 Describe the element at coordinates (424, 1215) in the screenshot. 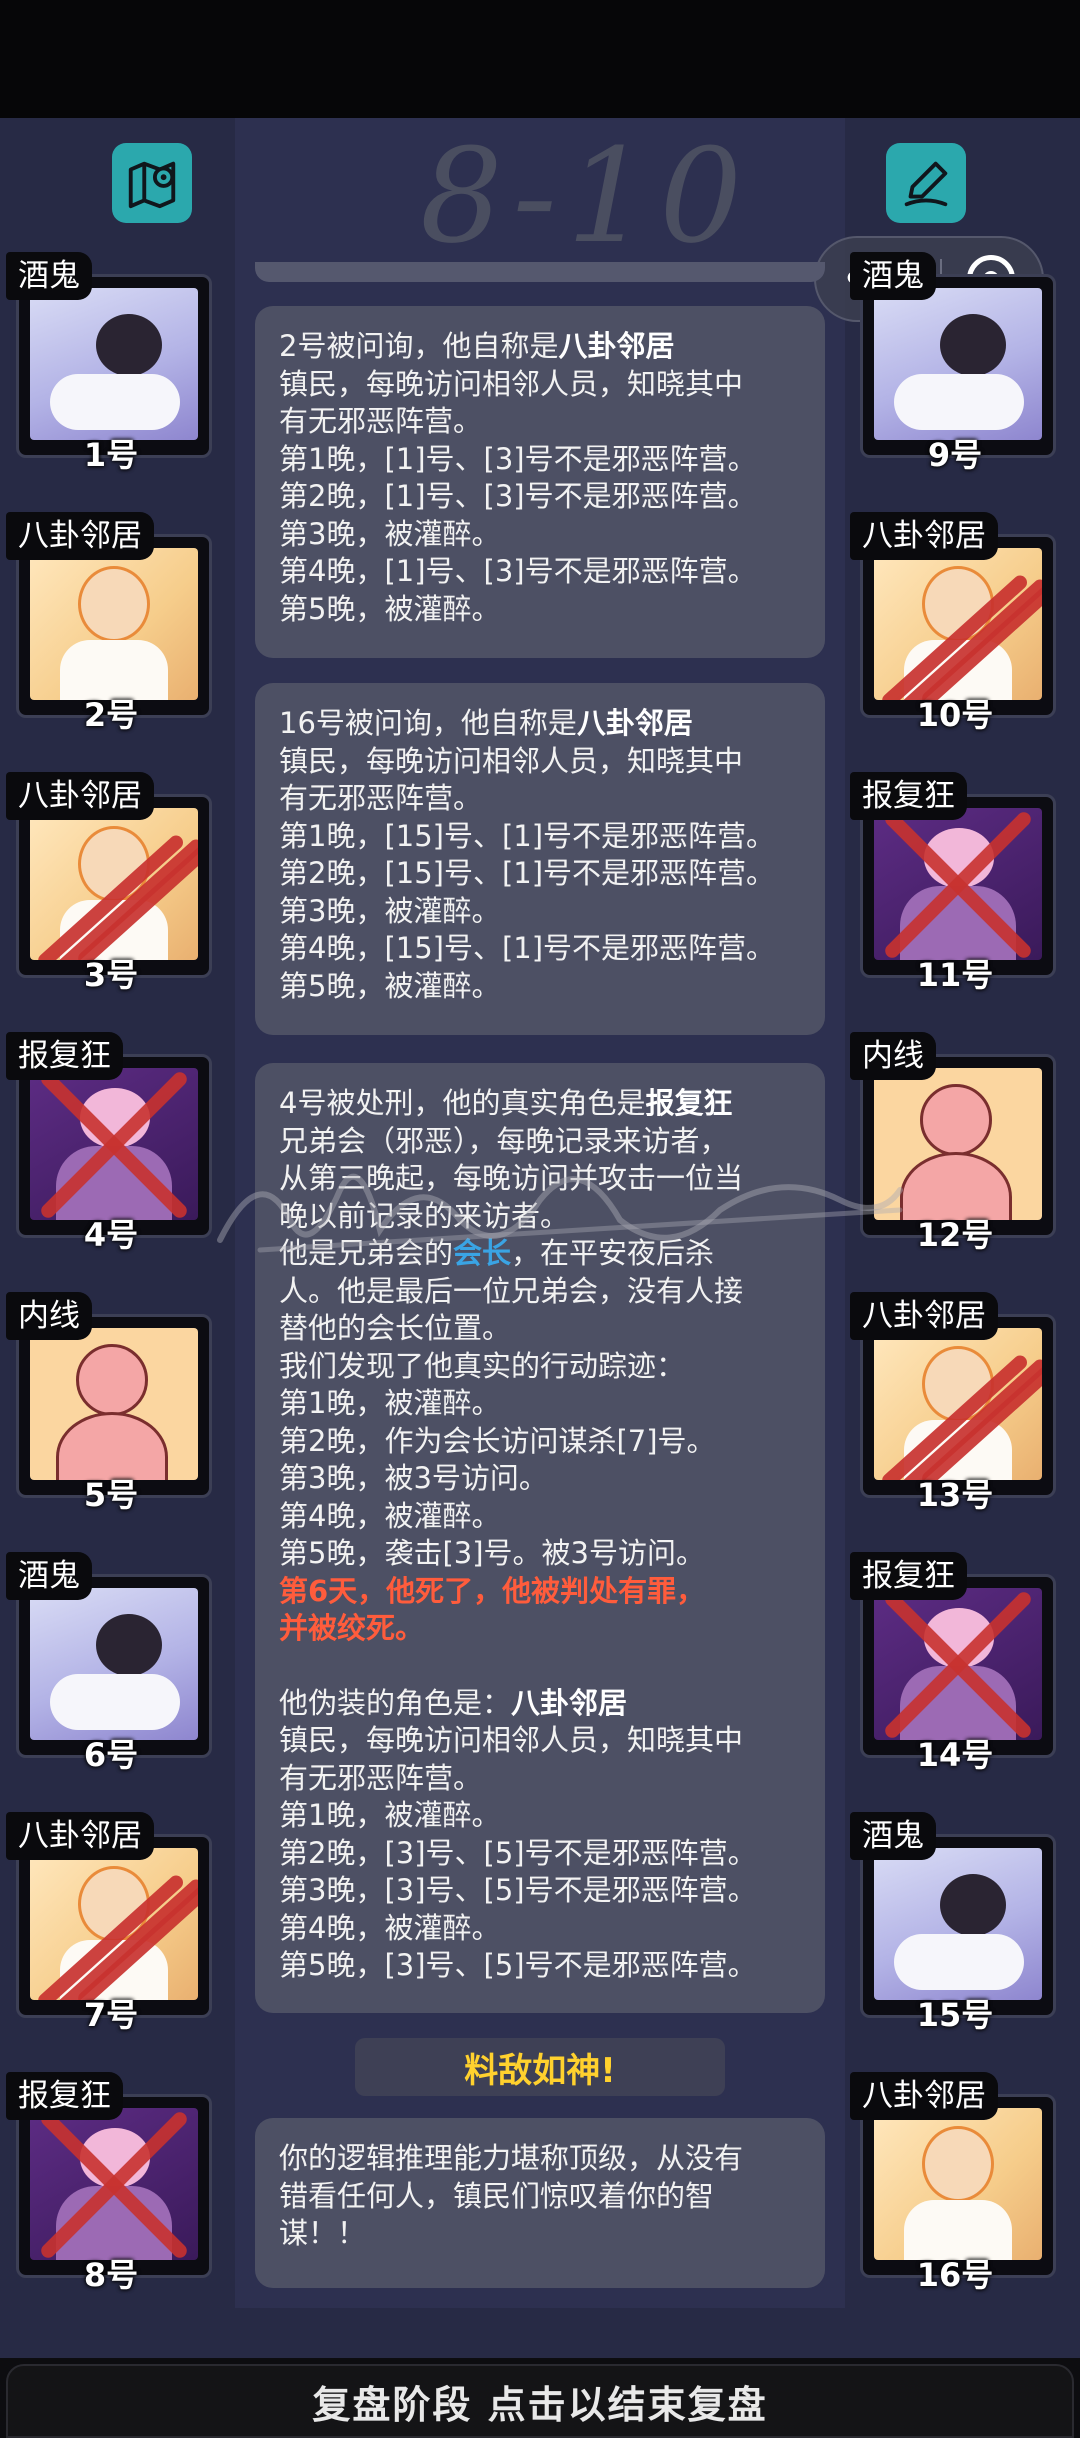

I see `entry-line: 晚以前记录的来访者。` at that location.